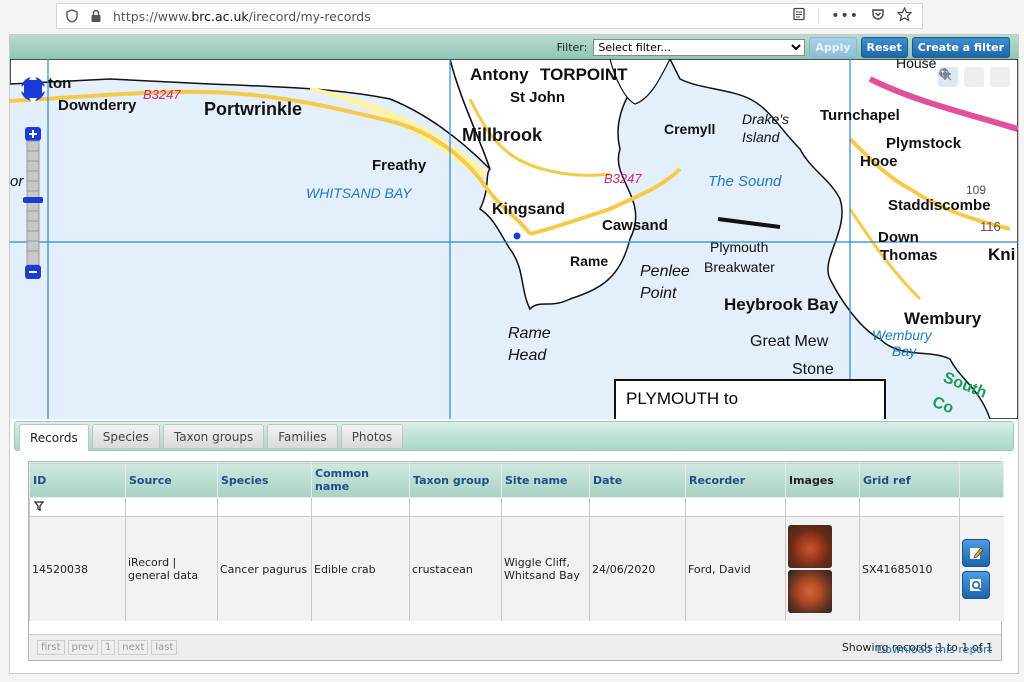  I want to click on view-record-button, so click(976, 585).